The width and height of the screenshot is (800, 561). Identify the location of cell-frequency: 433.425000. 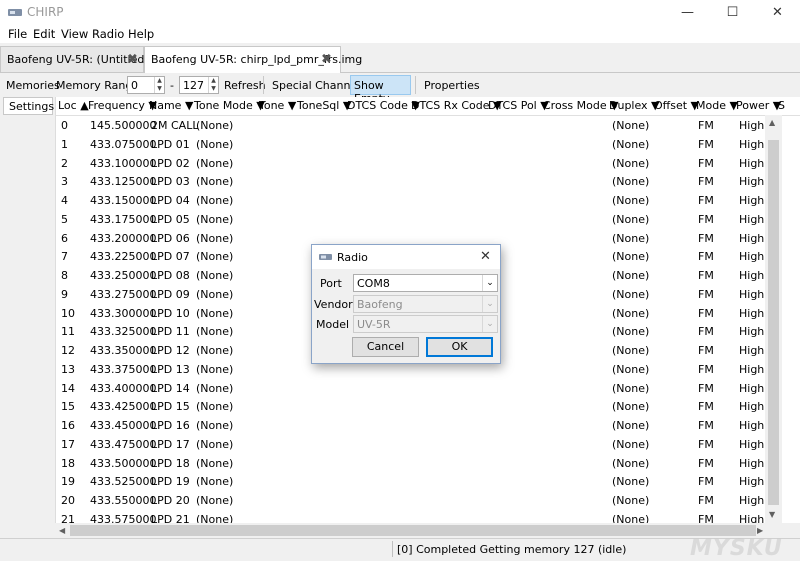
(123, 406).